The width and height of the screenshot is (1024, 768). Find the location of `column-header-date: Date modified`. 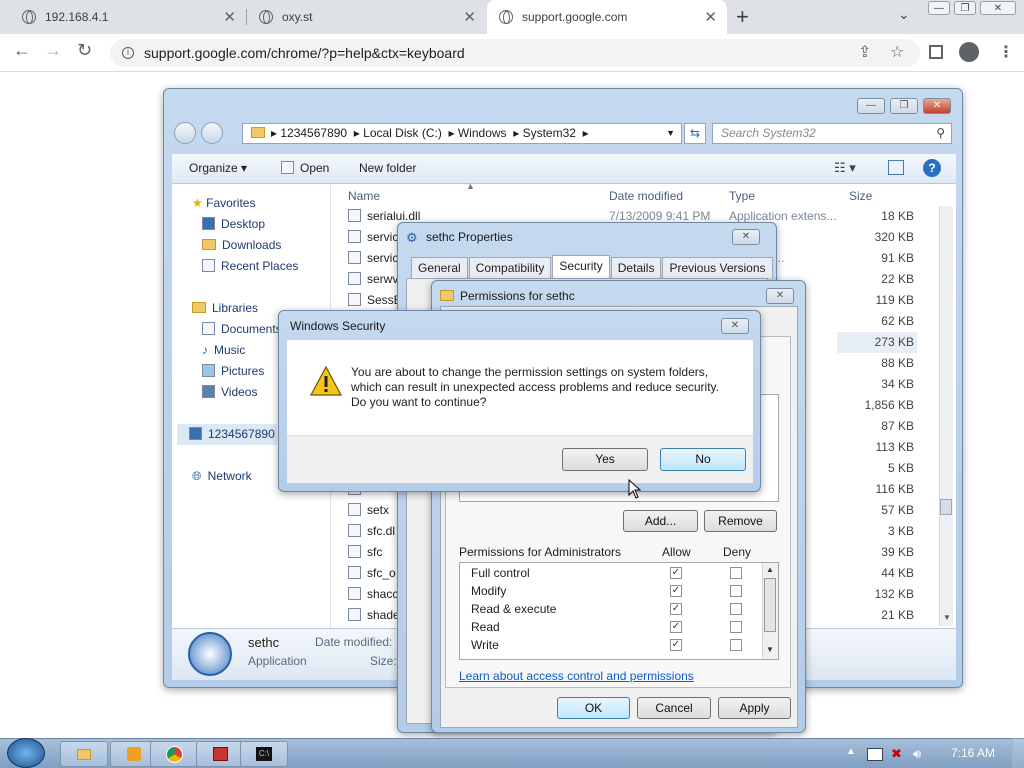

column-header-date: Date modified is located at coordinates (646, 196).